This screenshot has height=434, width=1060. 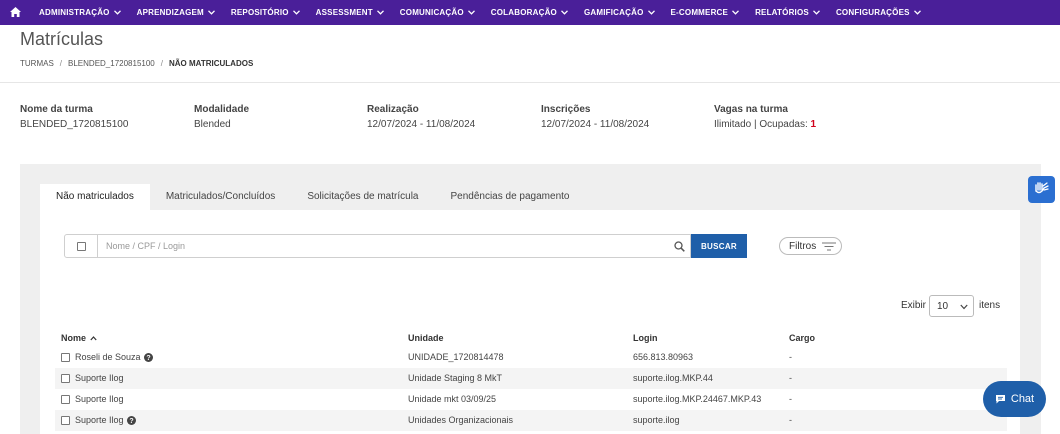 What do you see at coordinates (221, 197) in the screenshot?
I see `tab-matriculados-concluidos: Matriculados/Concluídos` at bounding box center [221, 197].